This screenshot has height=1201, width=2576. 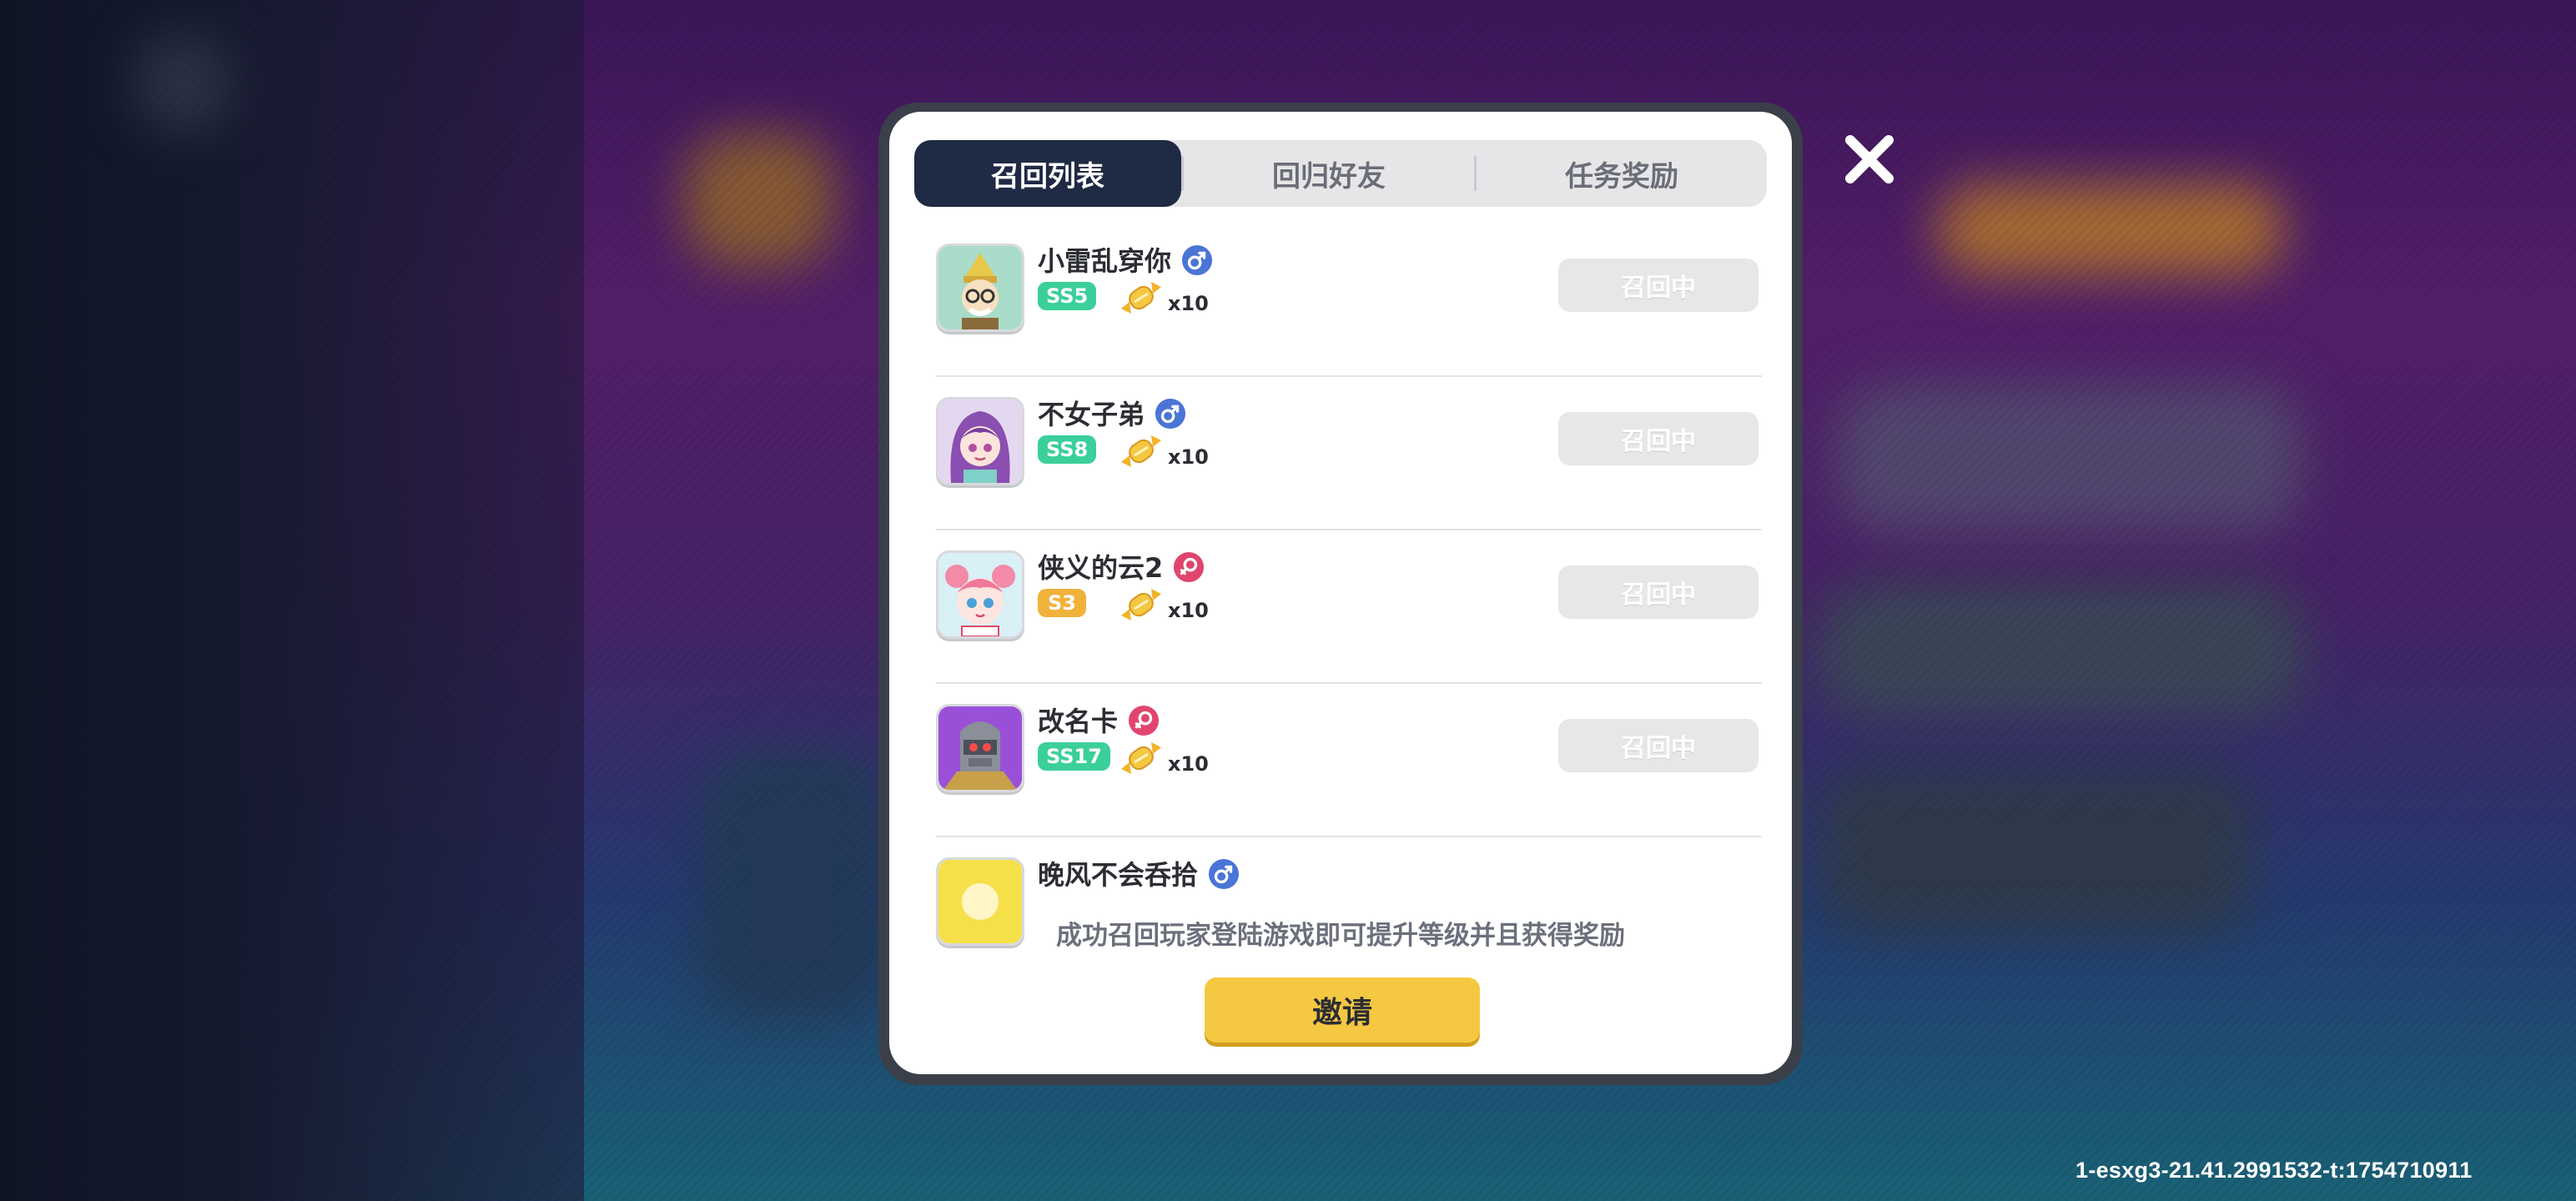 What do you see at coordinates (1139, 873) in the screenshot?
I see `player-name: 晚风不会呑拾` at bounding box center [1139, 873].